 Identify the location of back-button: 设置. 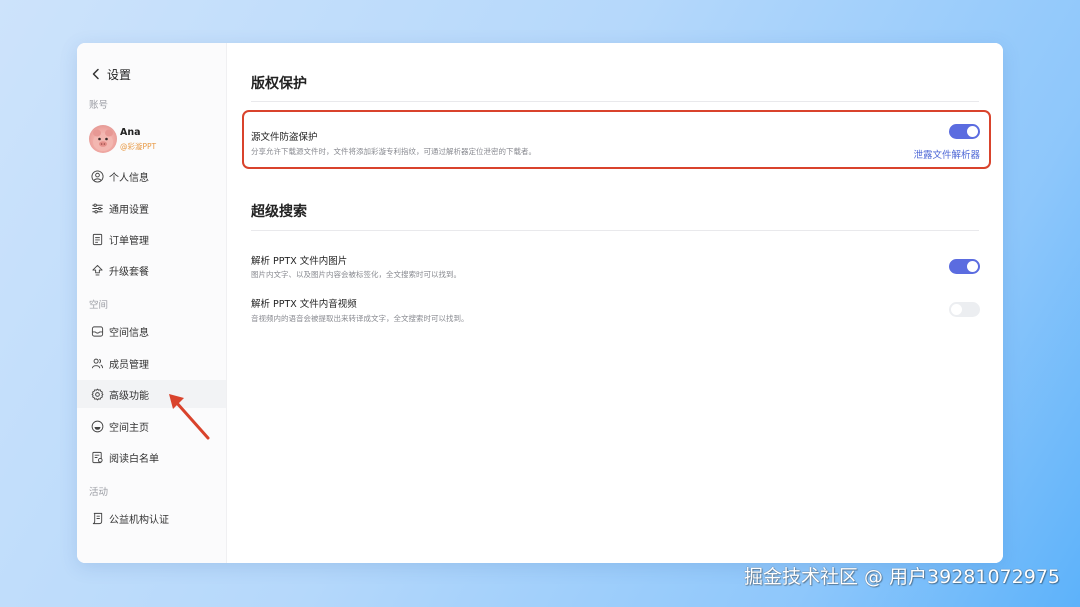
(110, 74).